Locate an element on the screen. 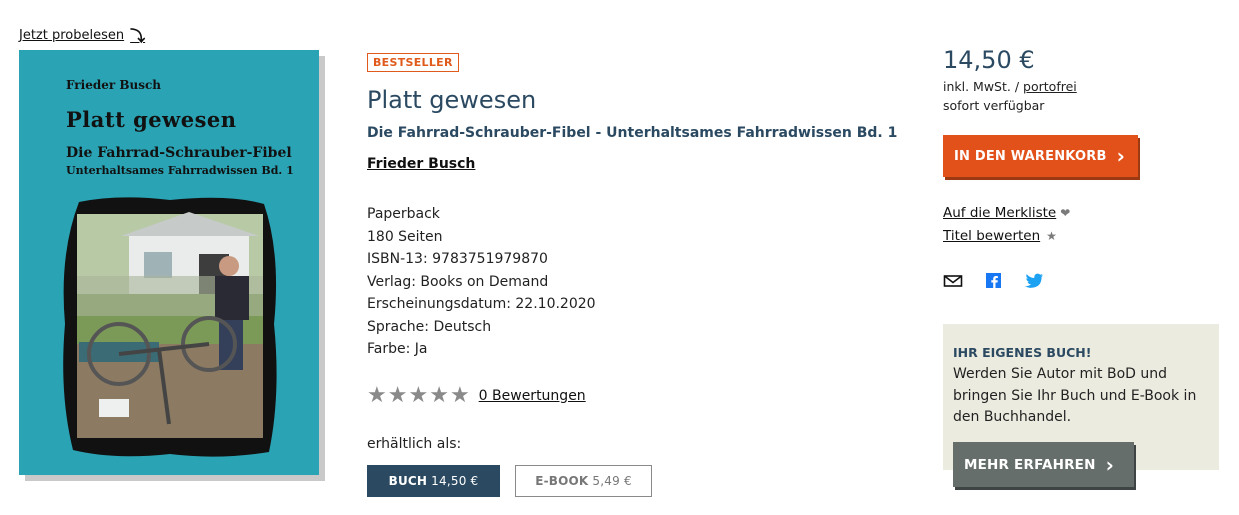 This screenshot has height=515, width=1239. detail-isbn: ISBN-13: 9783751979870 is located at coordinates (457, 259).